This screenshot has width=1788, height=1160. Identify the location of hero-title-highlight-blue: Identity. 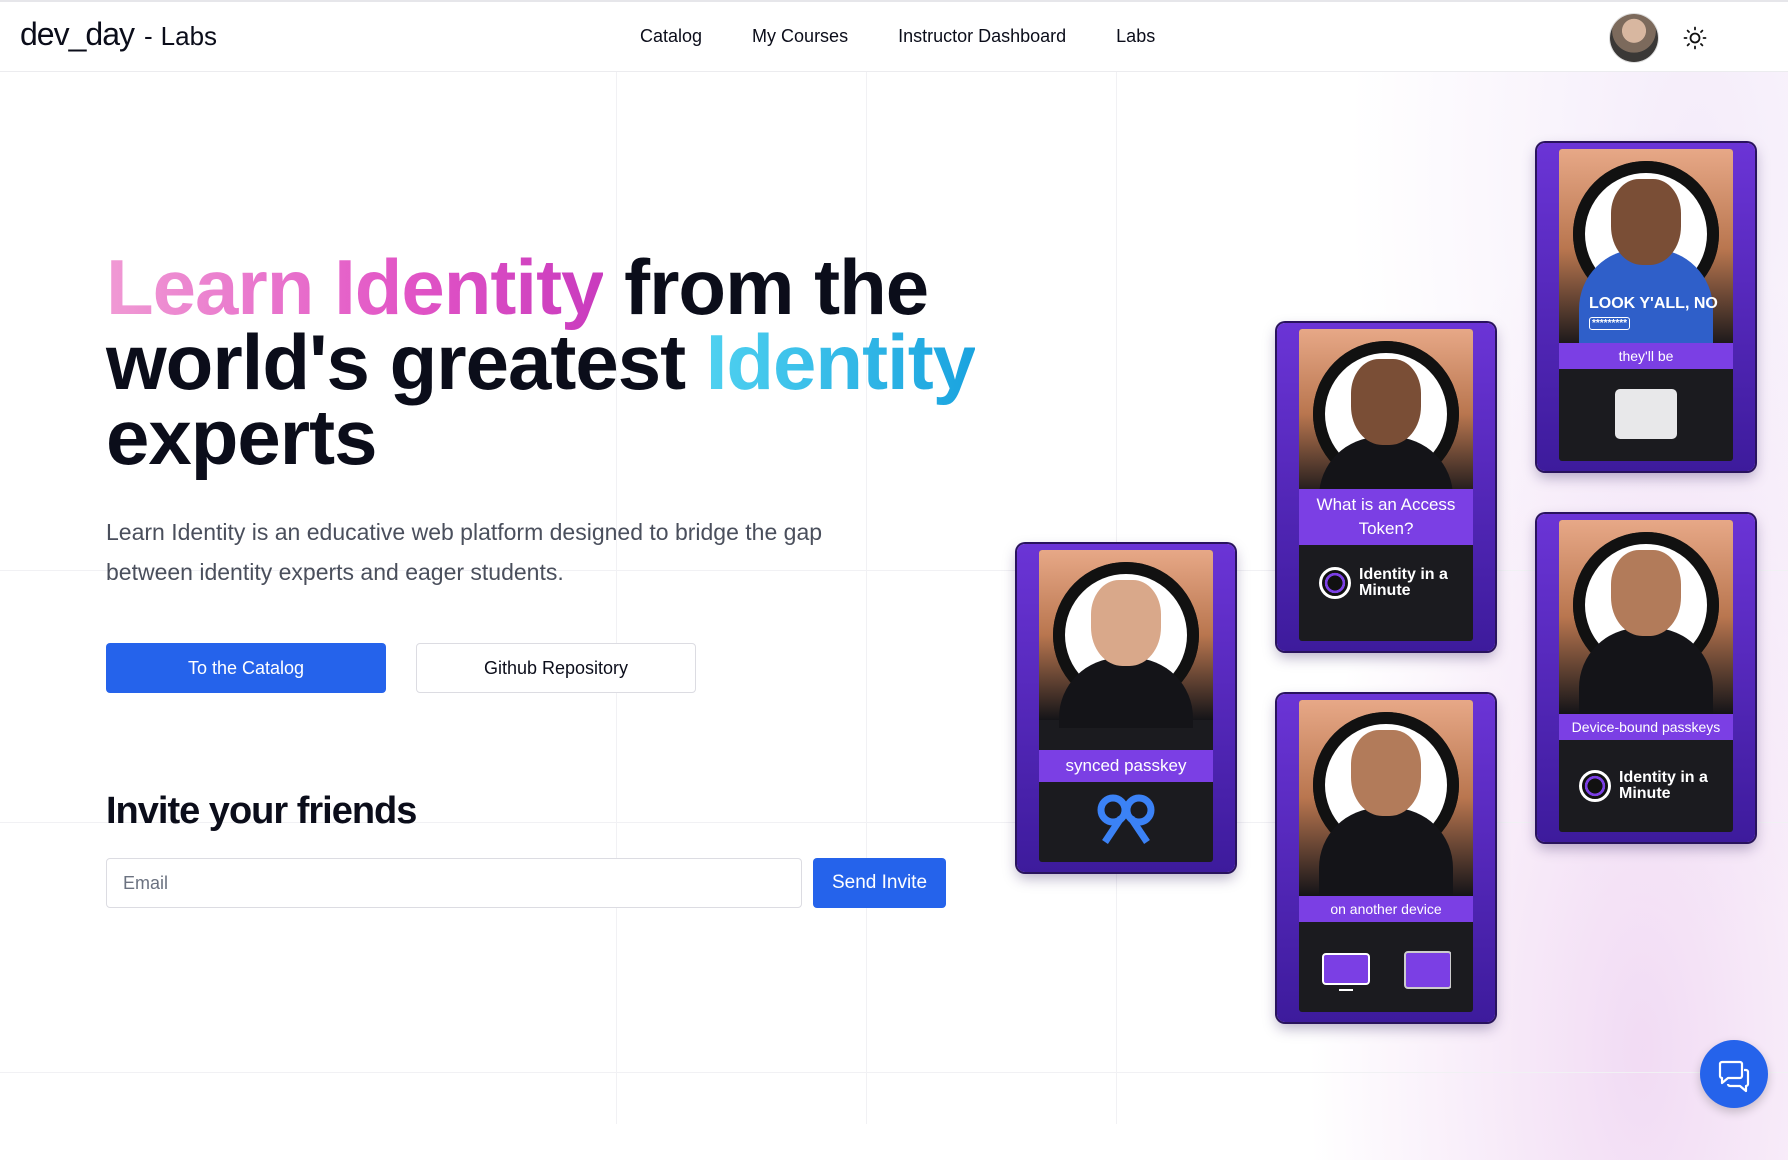
(840, 362).